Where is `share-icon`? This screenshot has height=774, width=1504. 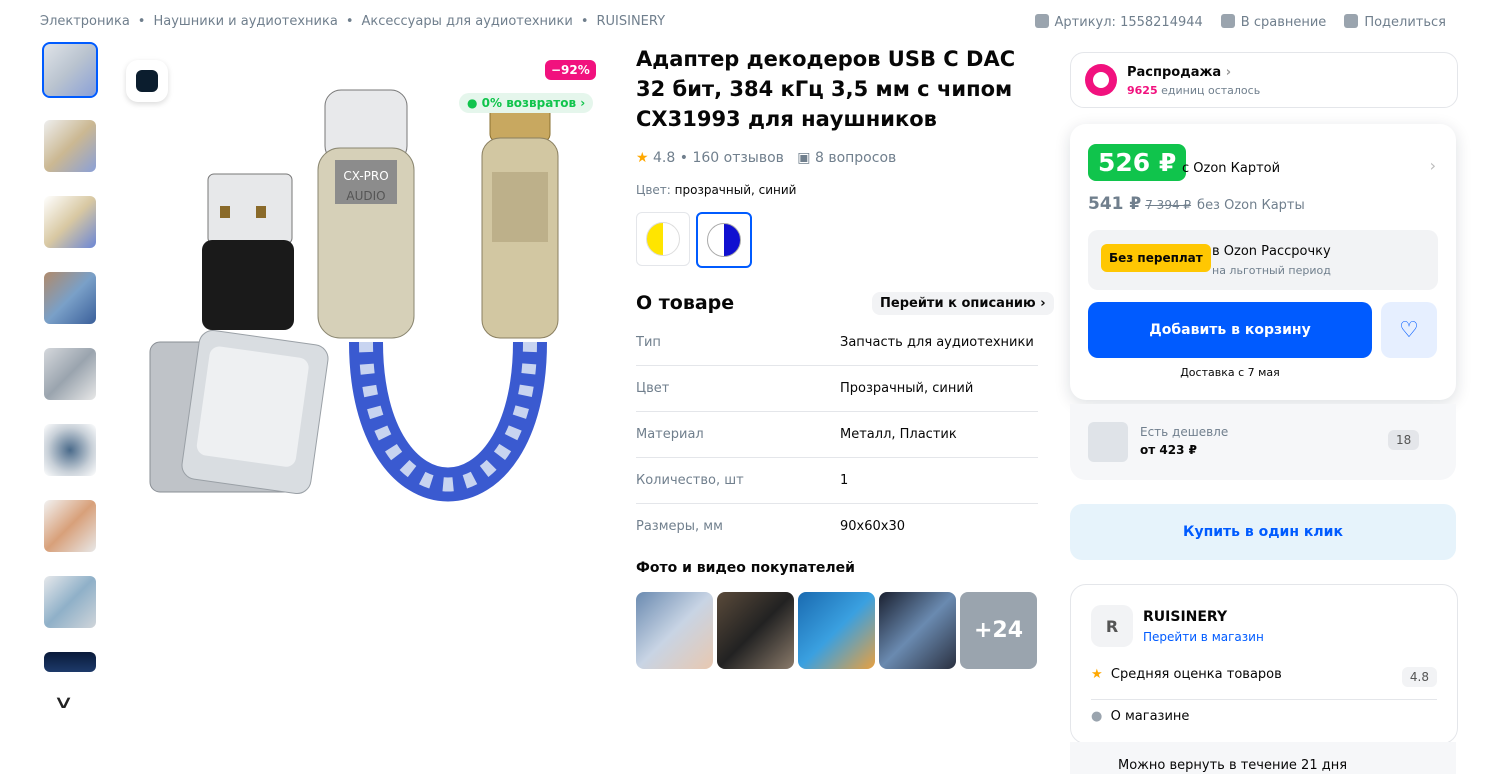 share-icon is located at coordinates (1351, 21).